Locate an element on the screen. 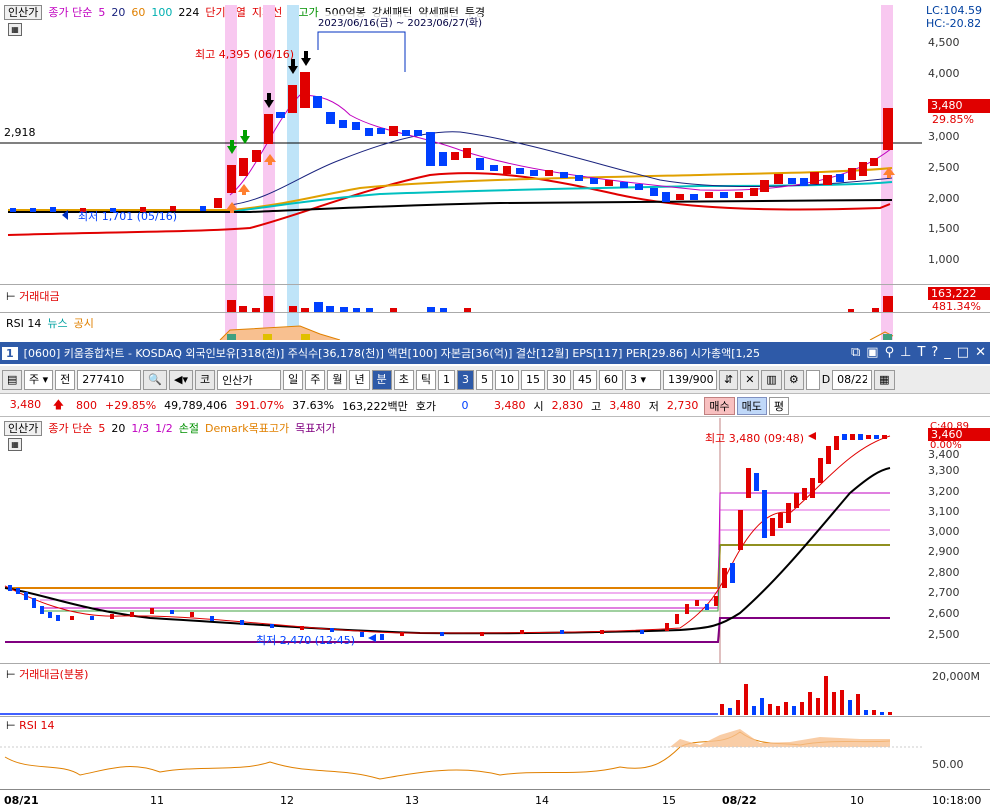 Image resolution: width=990 pixels, height=811 pixels. up-arrow-icon: 🡅 is located at coordinates (58, 404).